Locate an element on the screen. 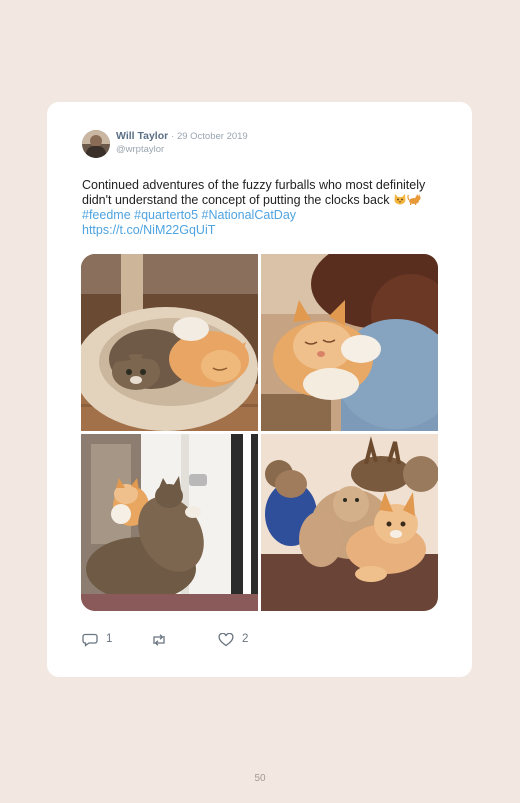 The image size is (520, 803). hashtags: #feedme #quarterto5 #NationalCatDay is located at coordinates (189, 215).